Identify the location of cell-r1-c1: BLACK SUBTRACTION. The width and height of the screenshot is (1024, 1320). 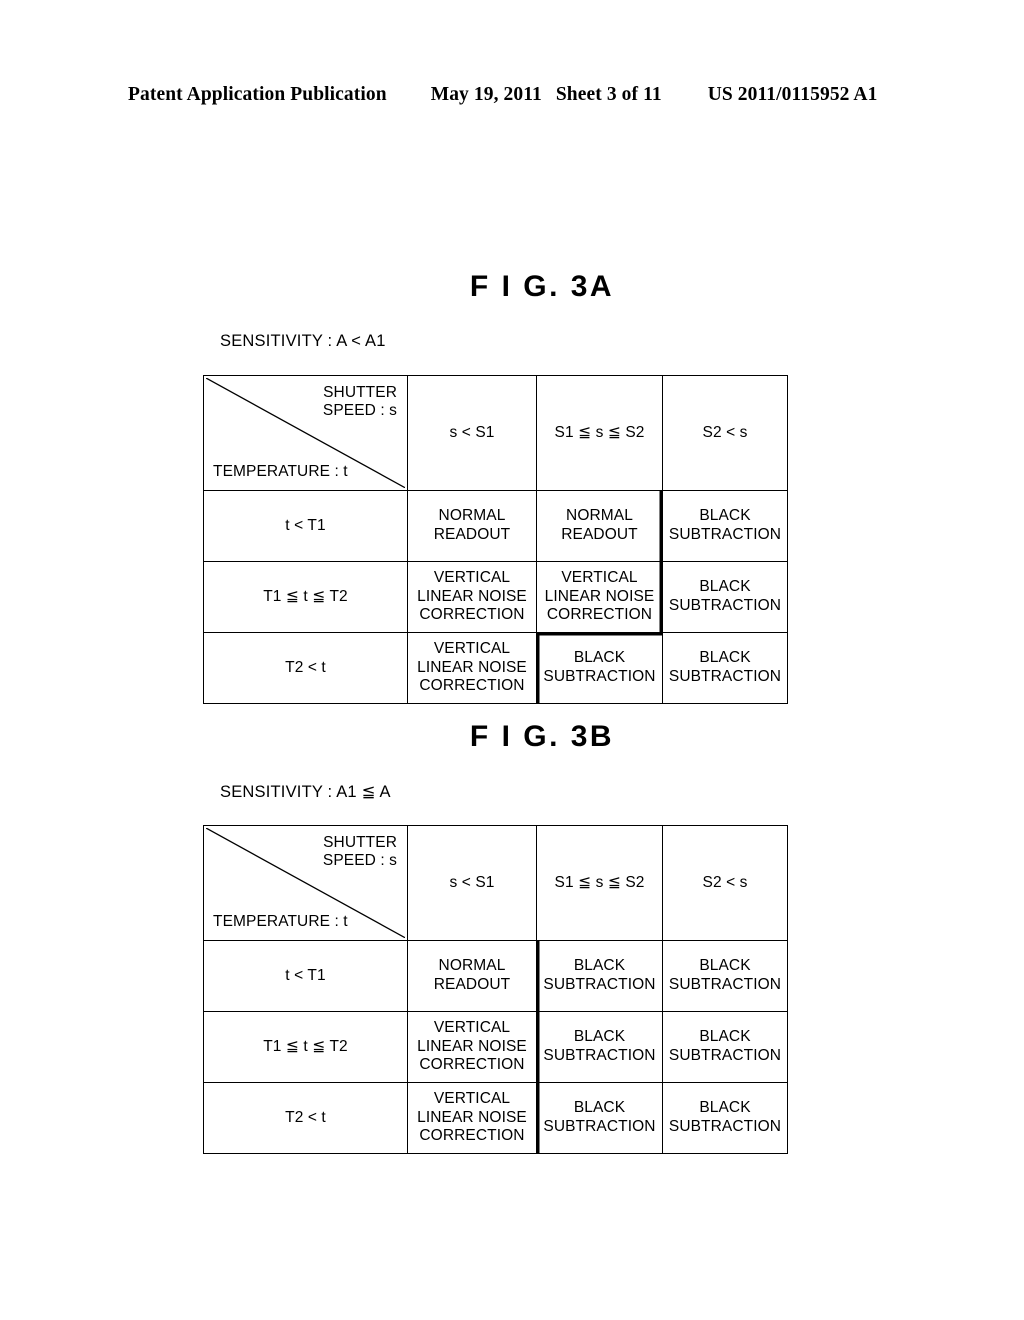
(599, 1046).